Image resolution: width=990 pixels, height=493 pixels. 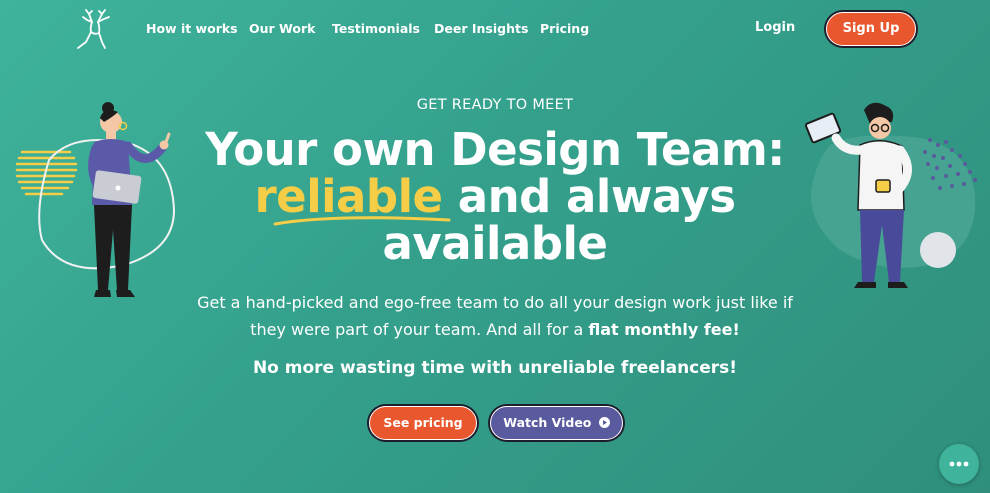 I want to click on deer-logo-icon, so click(x=95, y=29).